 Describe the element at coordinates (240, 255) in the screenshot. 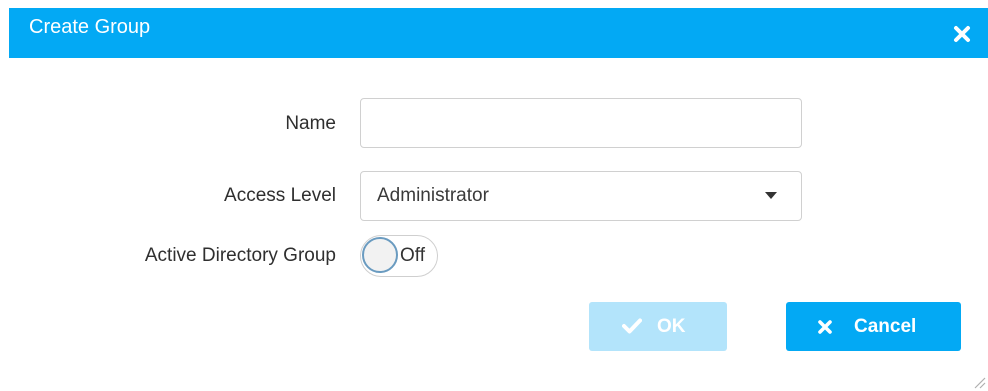

I see `active-directory-group-label: Active Directory Group` at that location.